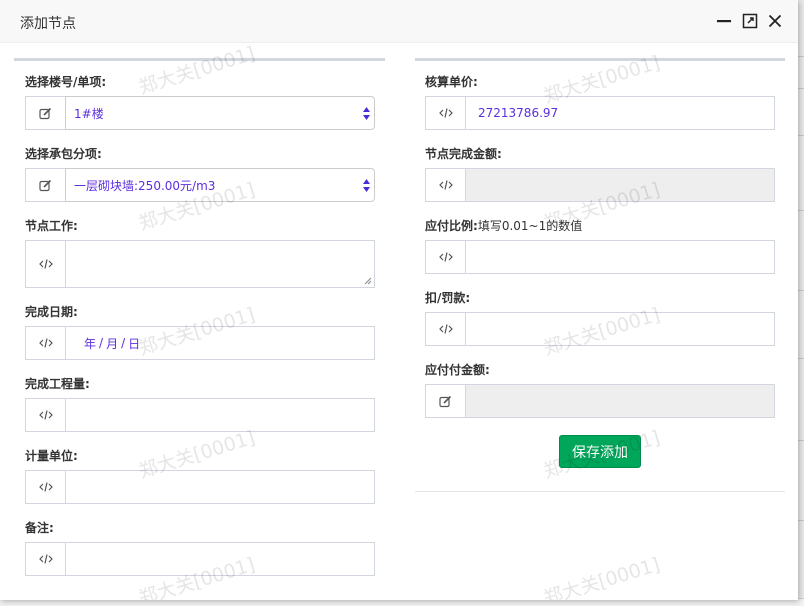 Image resolution: width=804 pixels, height=606 pixels. What do you see at coordinates (600, 451) in the screenshot?
I see `save-add-button: 保存添加` at bounding box center [600, 451].